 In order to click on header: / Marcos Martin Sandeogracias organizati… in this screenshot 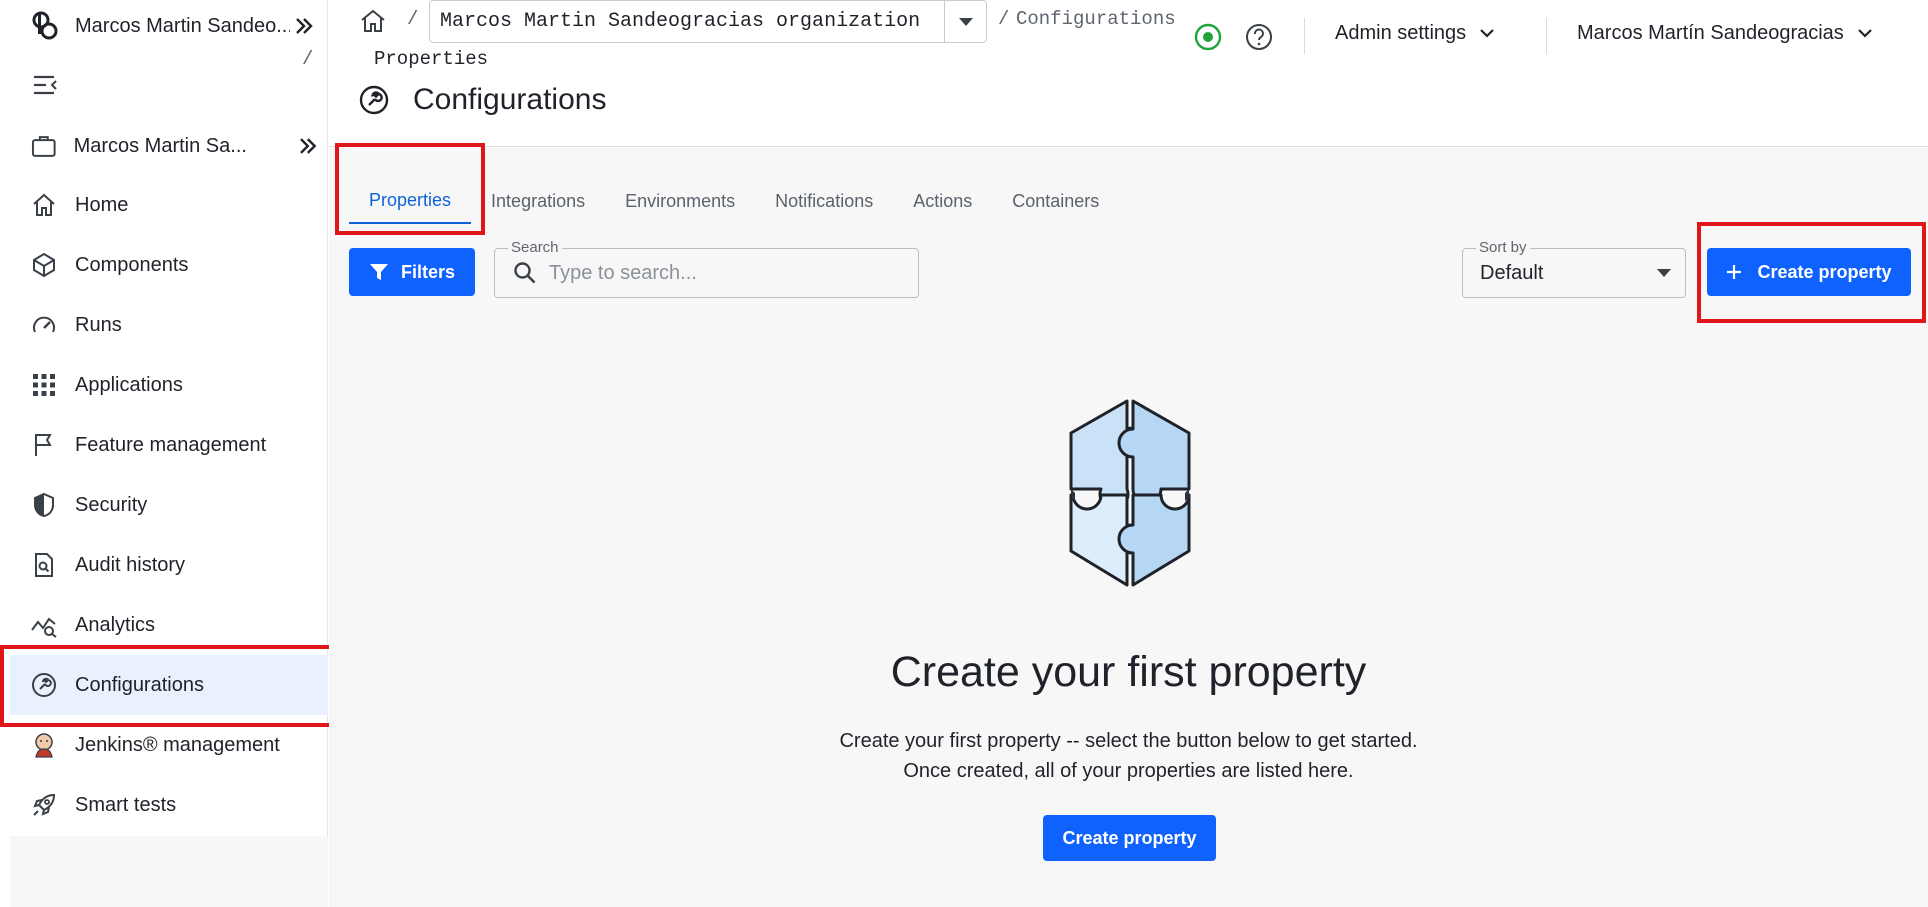, I will do `click(1115, 73)`.